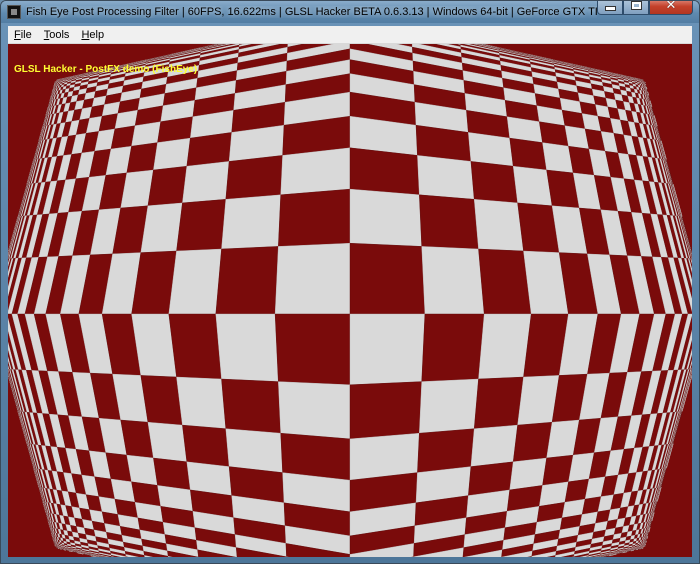 The image size is (700, 564). Describe the element at coordinates (14, 12) in the screenshot. I see `app-icon` at that location.